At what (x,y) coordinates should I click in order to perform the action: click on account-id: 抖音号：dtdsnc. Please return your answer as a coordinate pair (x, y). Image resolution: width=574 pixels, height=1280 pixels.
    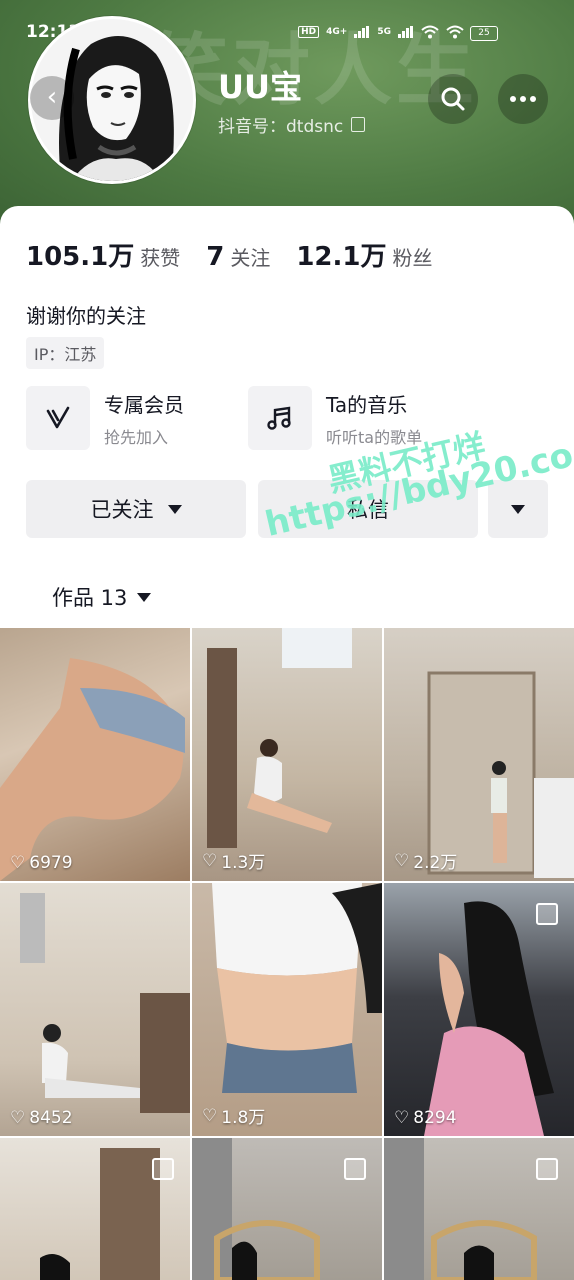
    Looking at the image, I should click on (281, 127).